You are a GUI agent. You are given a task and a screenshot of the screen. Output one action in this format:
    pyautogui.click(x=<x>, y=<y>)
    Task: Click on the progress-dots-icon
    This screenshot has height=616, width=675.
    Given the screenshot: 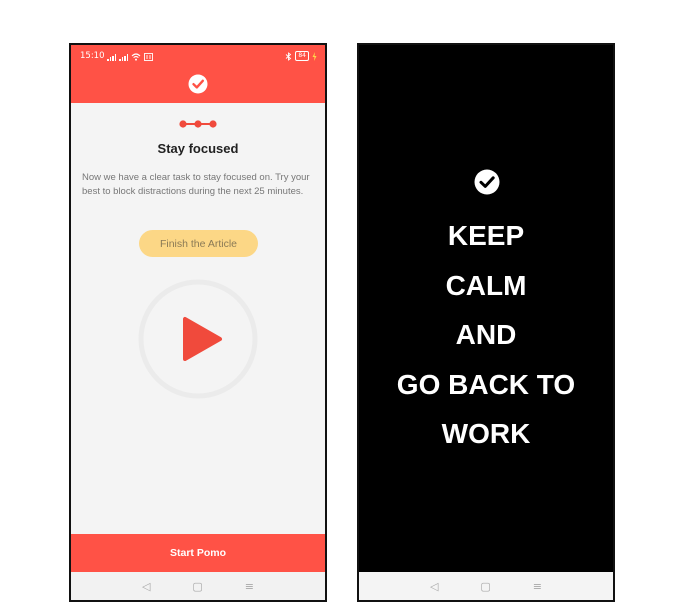 What is the action you would take?
    pyautogui.click(x=198, y=124)
    